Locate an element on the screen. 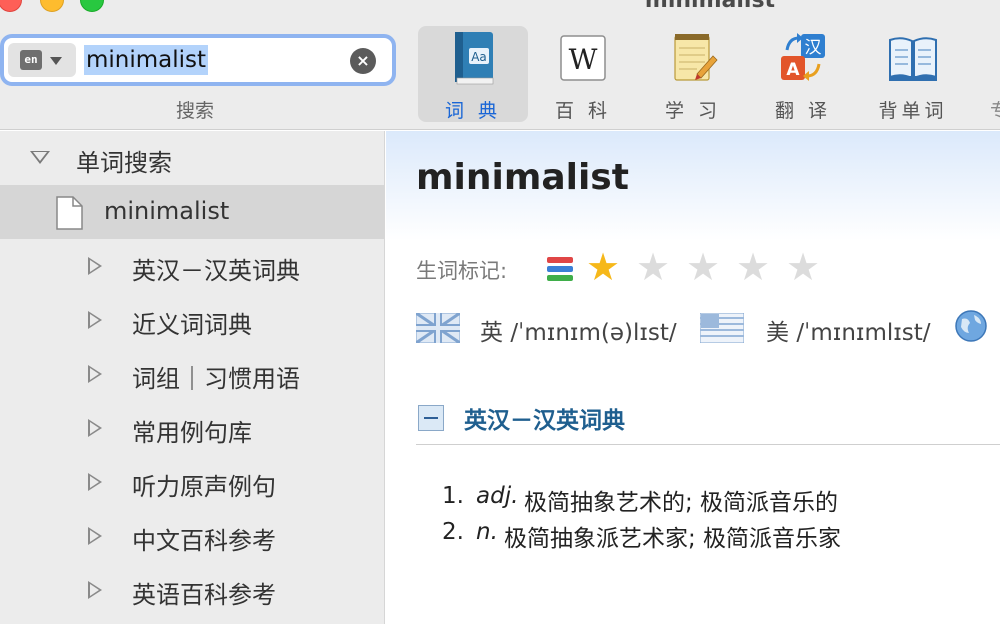 The height and width of the screenshot is (624, 1000). tab-more-label: 专 is located at coordinates (995, 109).